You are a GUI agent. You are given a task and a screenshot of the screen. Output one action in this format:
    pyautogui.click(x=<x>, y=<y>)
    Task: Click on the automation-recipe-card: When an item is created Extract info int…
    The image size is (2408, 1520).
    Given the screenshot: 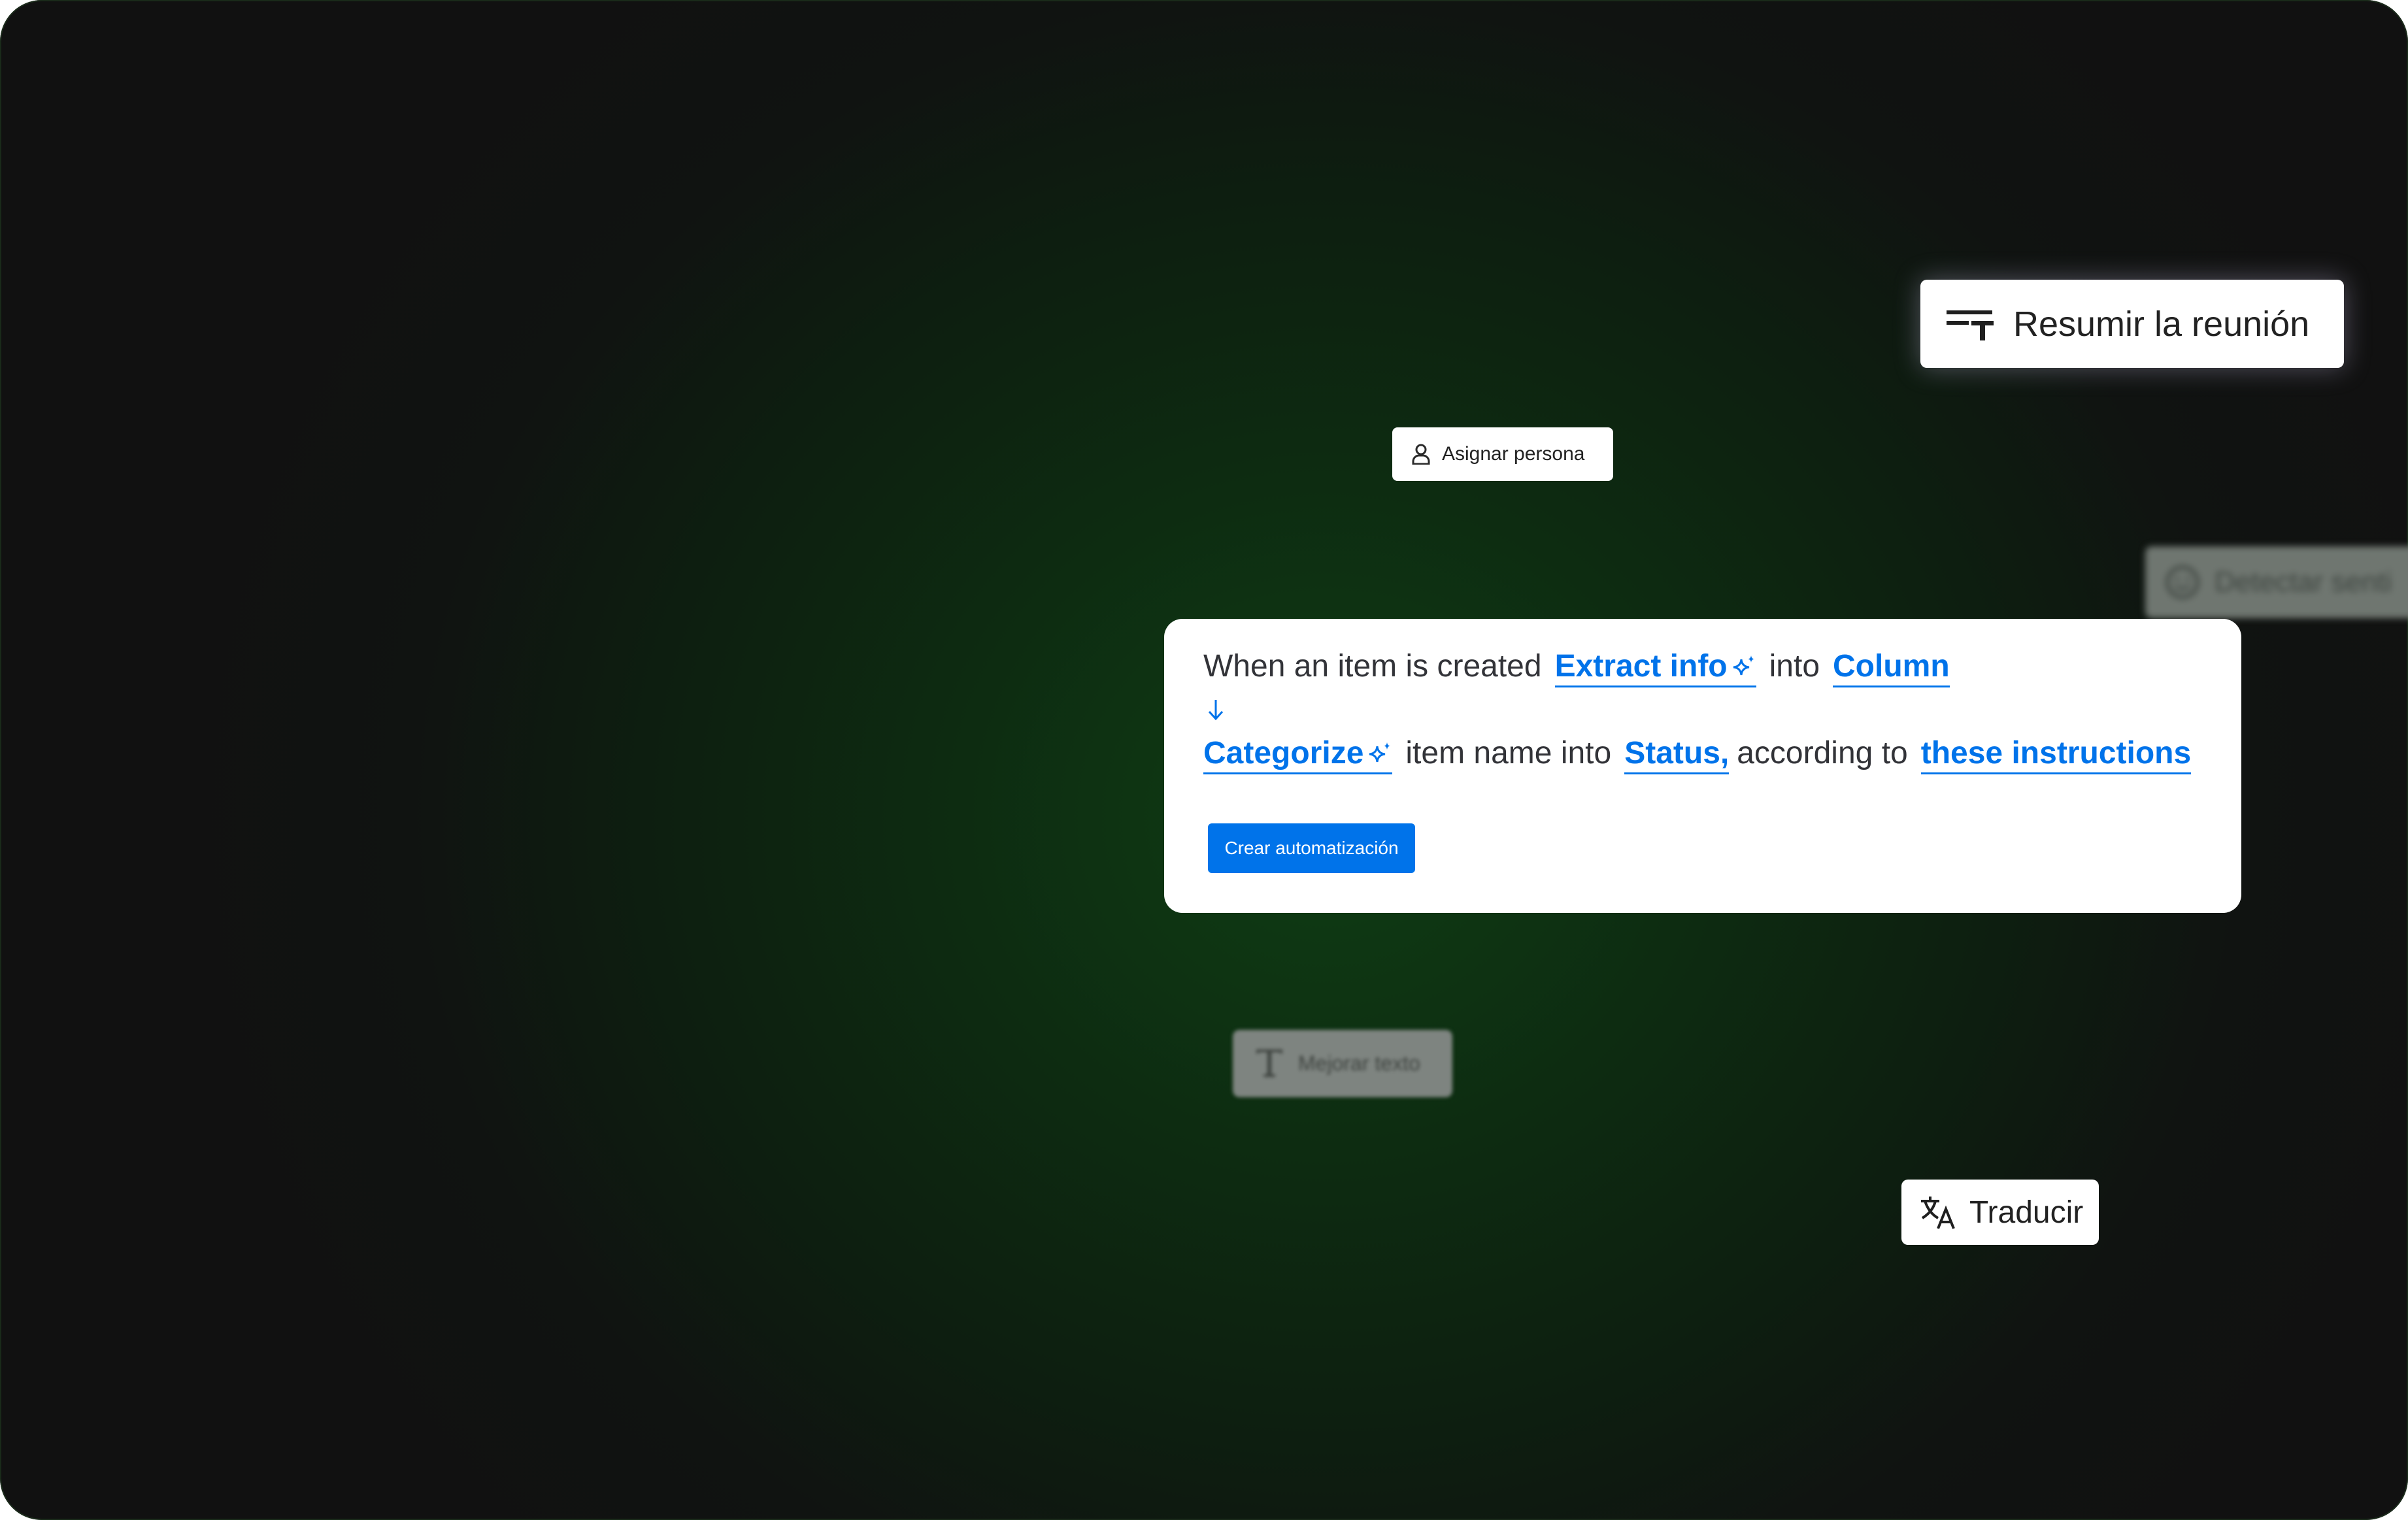 What is the action you would take?
    pyautogui.click(x=1703, y=766)
    